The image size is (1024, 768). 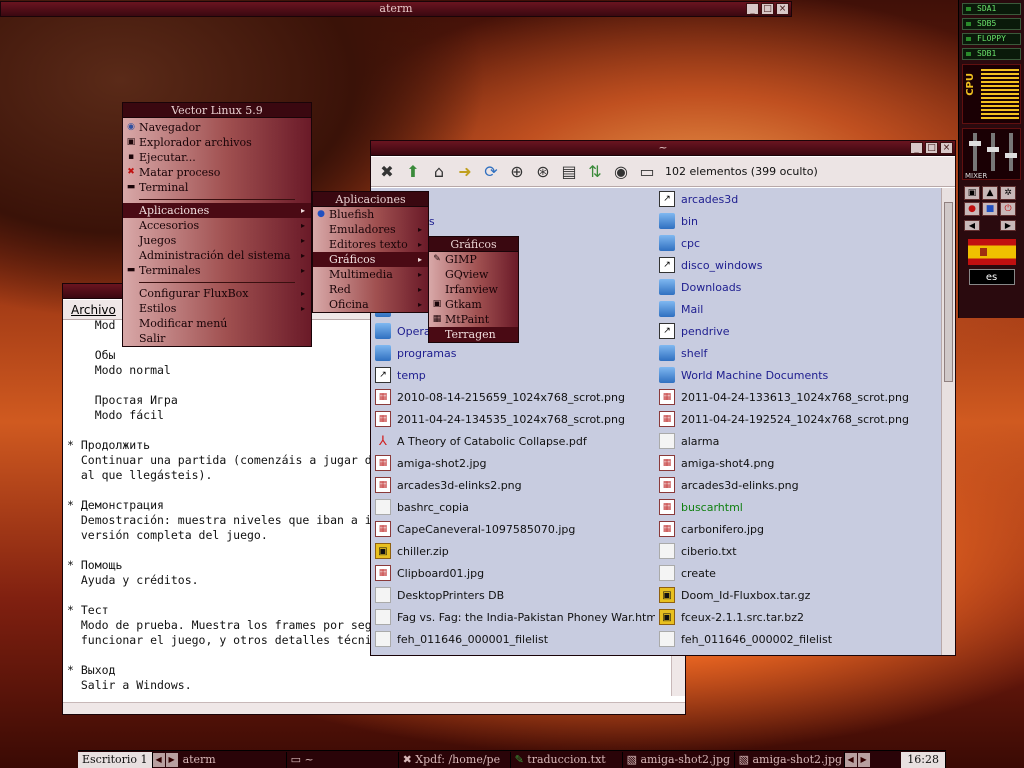 What do you see at coordinates (517, 172) in the screenshot?
I see `zoom-in-icon: ⊕` at bounding box center [517, 172].